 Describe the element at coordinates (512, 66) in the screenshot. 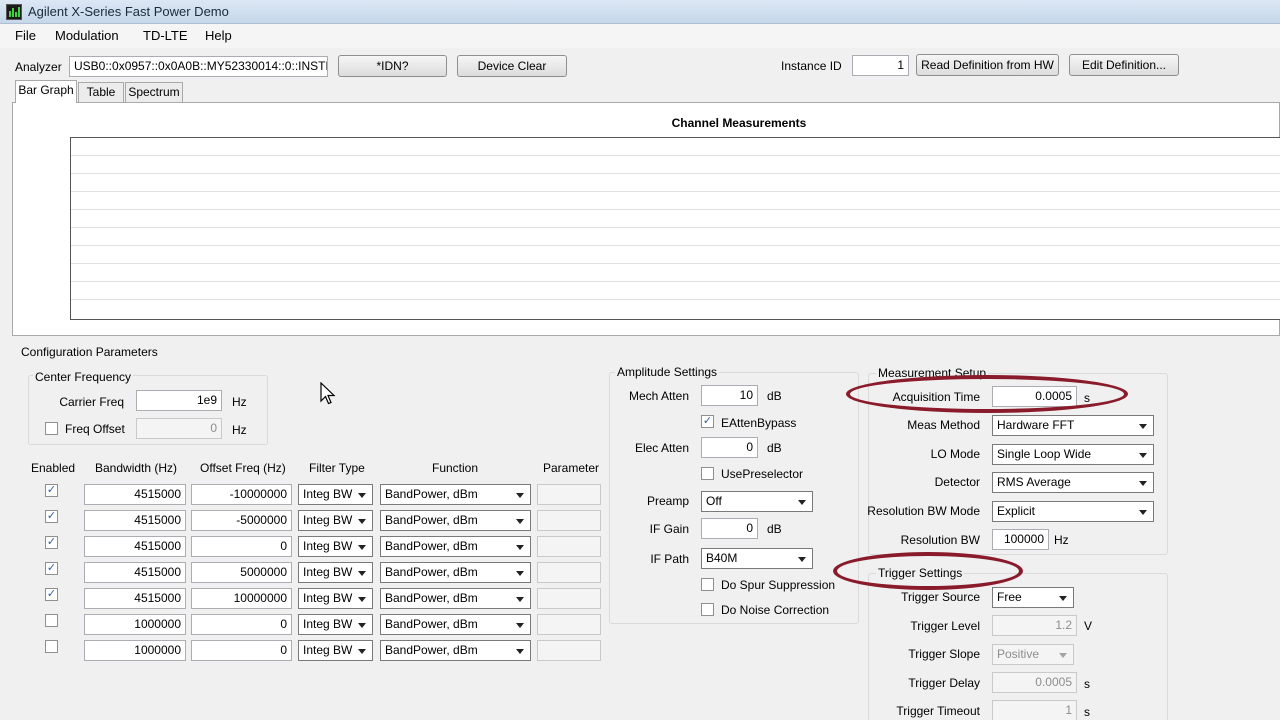

I see `device-clear-button: Device Clear` at that location.